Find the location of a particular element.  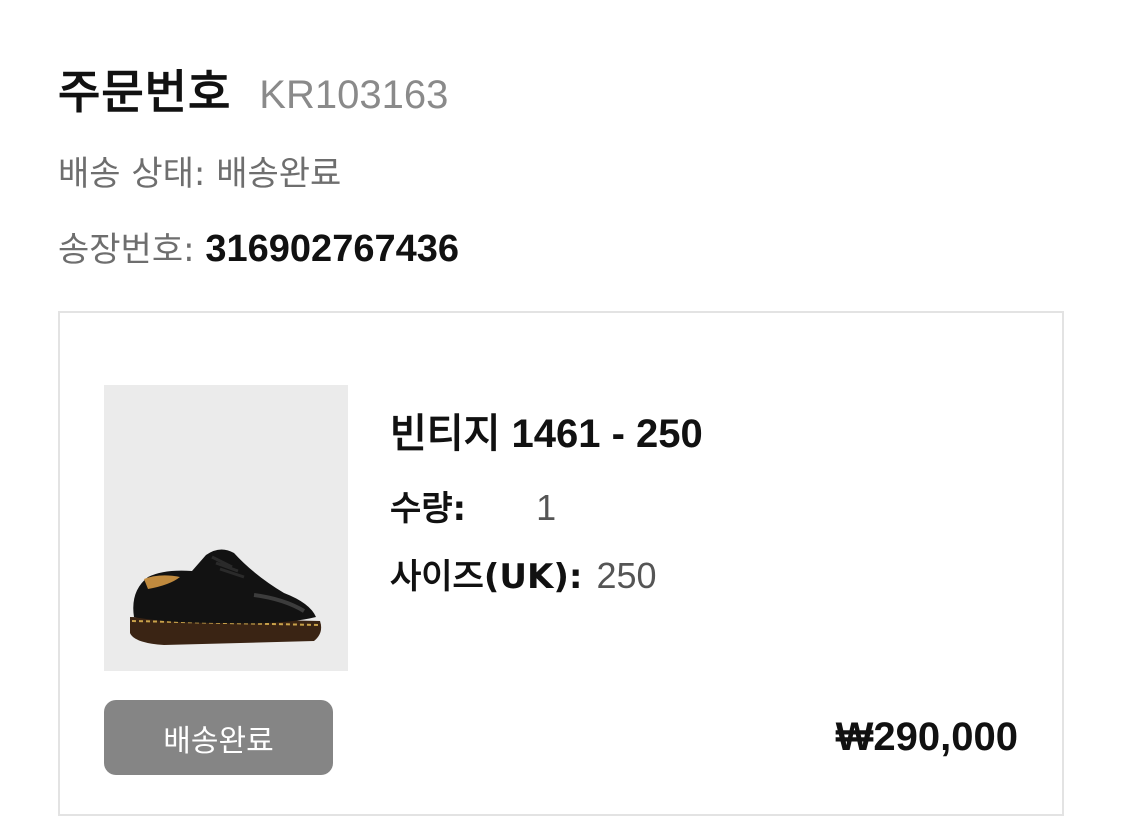

quantity-value: 1 is located at coordinates (546, 507).